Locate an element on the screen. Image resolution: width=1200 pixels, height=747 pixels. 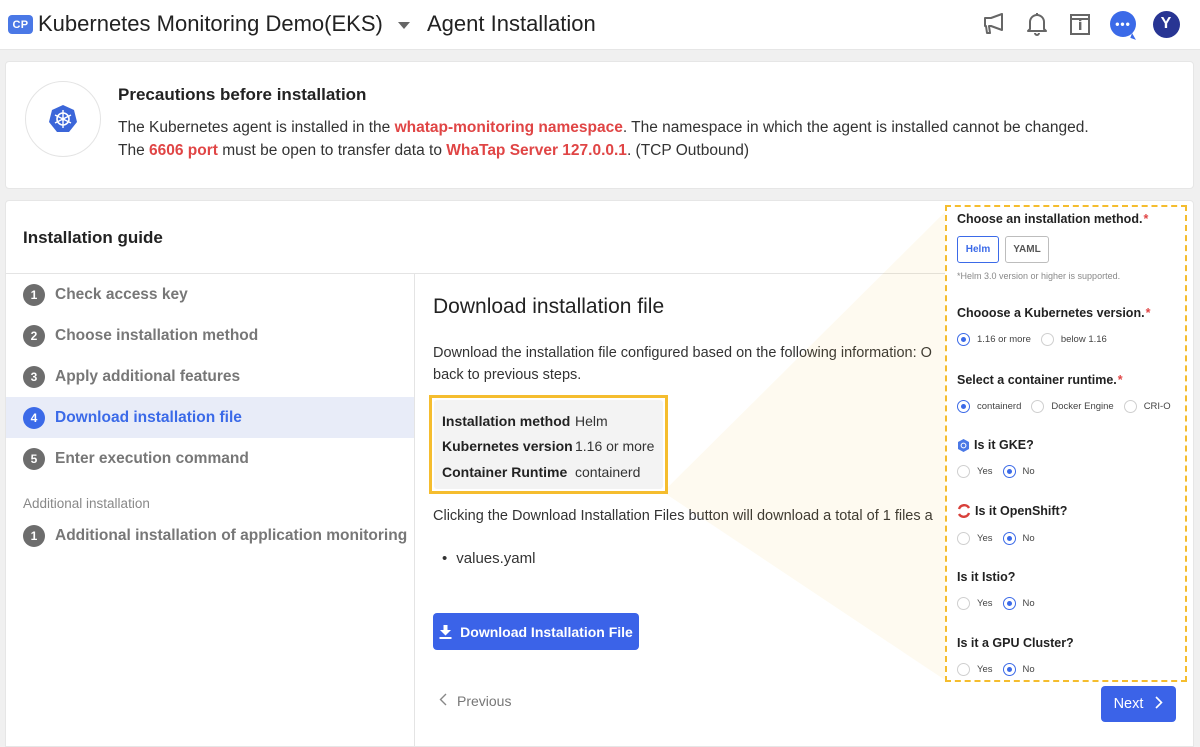
gke-radio-group: Yes No is located at coordinates (1001, 471).